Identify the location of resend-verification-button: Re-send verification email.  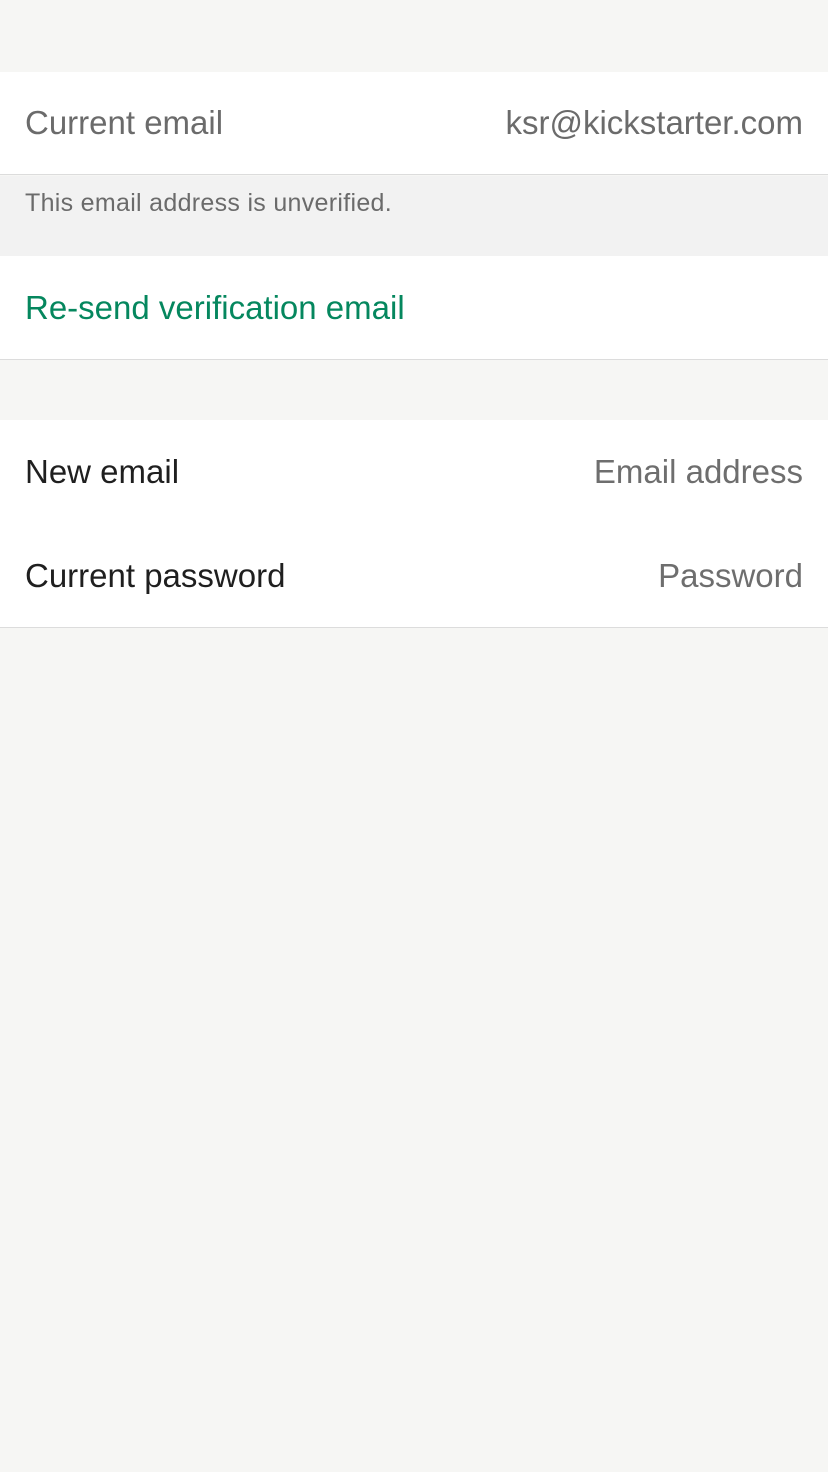
(414, 308).